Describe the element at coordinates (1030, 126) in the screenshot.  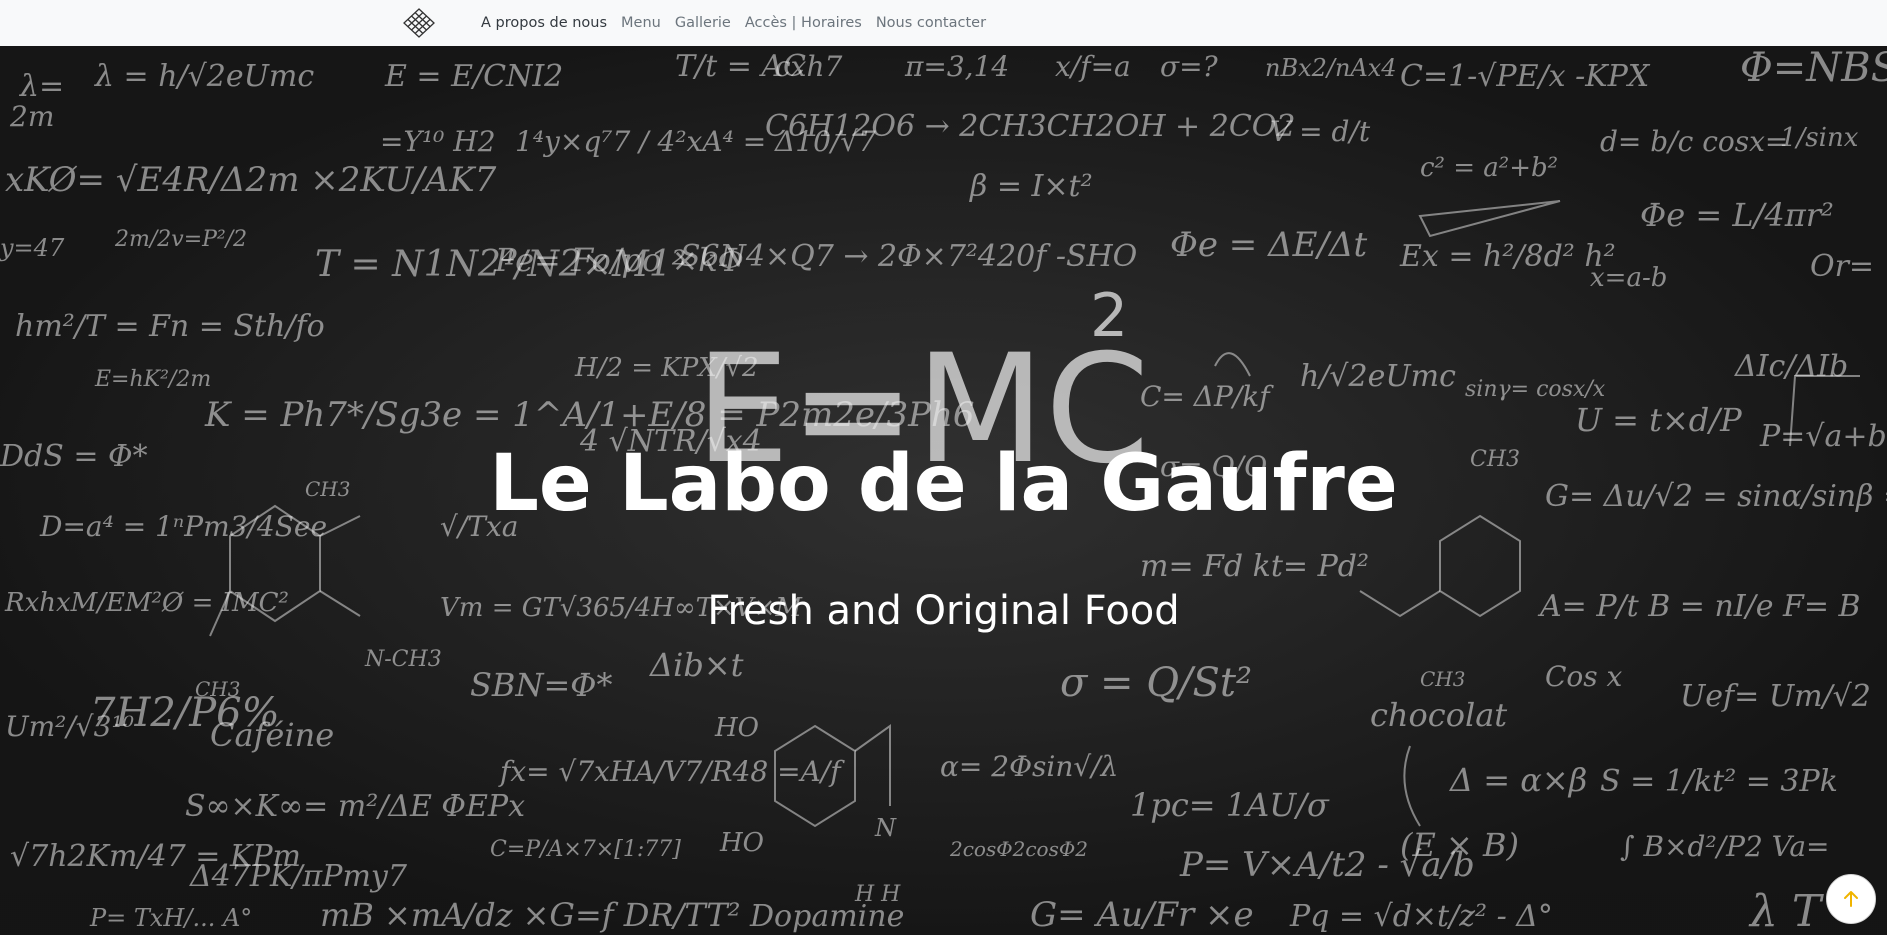
I see `svg-text: C6H12O6 → 2CH3CH2OH + 2CO2` at that location.